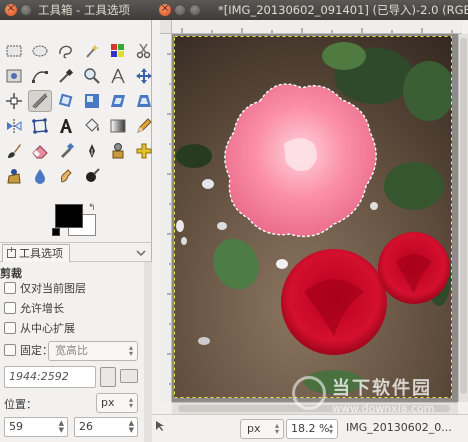 The width and height of the screenshot is (468, 442). I want to click on perspective-clone-icon, so click(14, 176).